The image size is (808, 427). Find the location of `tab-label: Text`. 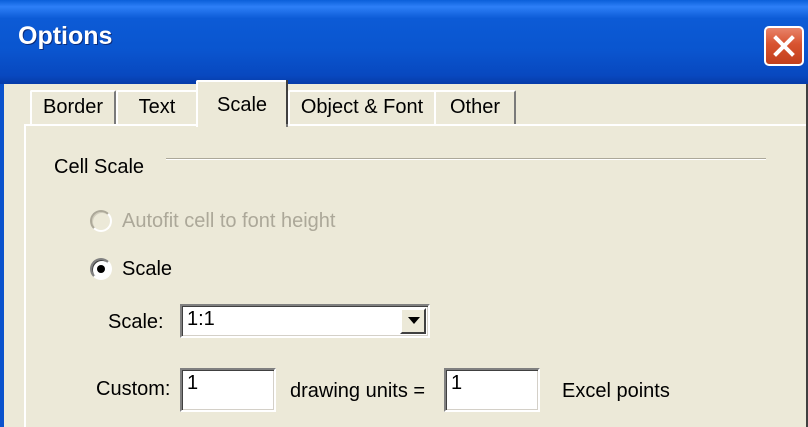

tab-label: Text is located at coordinates (157, 107).